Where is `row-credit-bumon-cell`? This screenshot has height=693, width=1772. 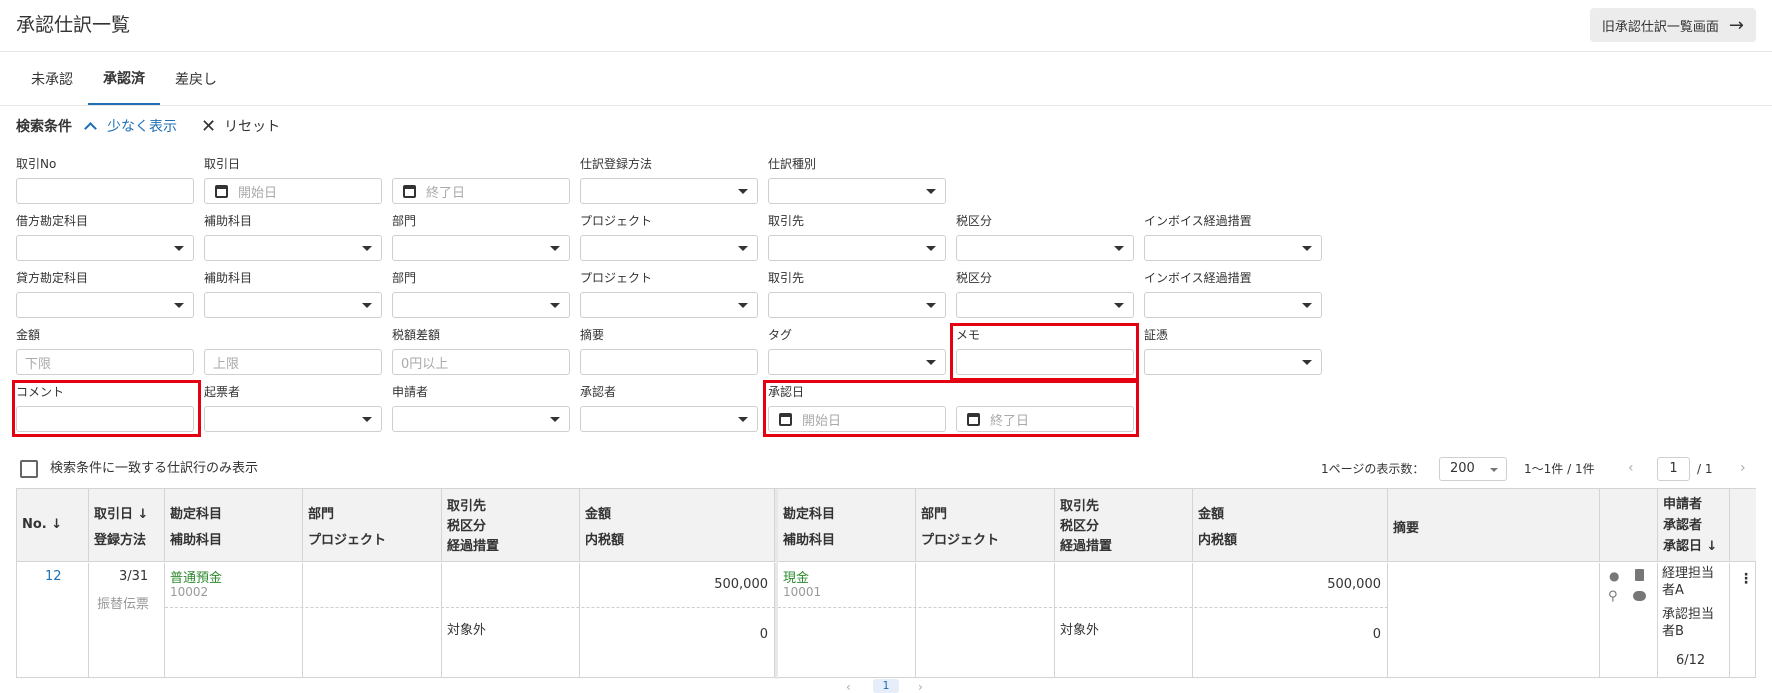 row-credit-bumon-cell is located at coordinates (985, 620).